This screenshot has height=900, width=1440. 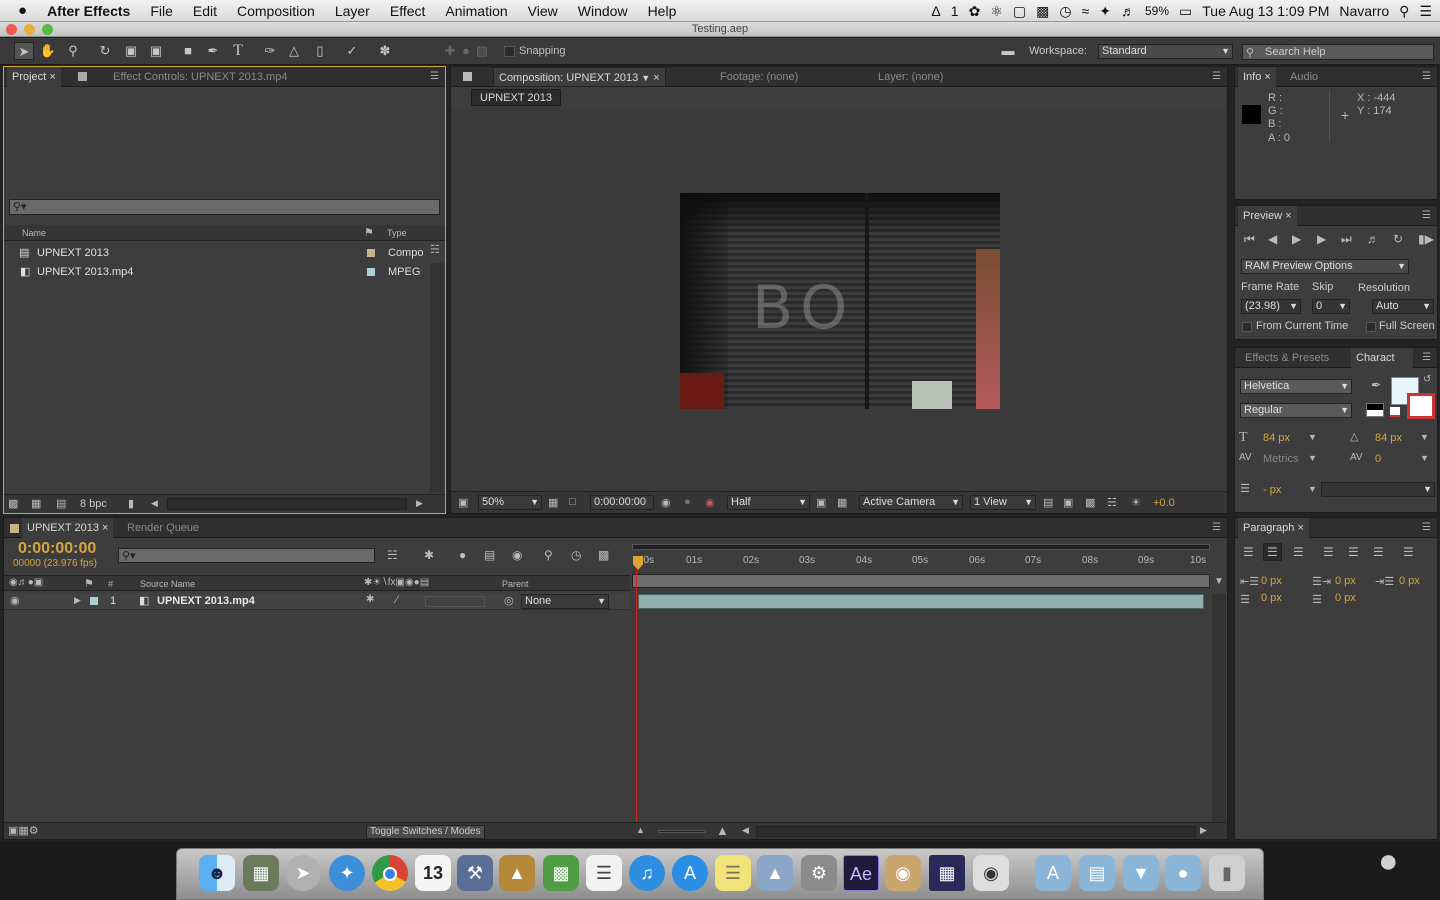 I want to click on zoom-out-icon: ▲, so click(x=640, y=830).